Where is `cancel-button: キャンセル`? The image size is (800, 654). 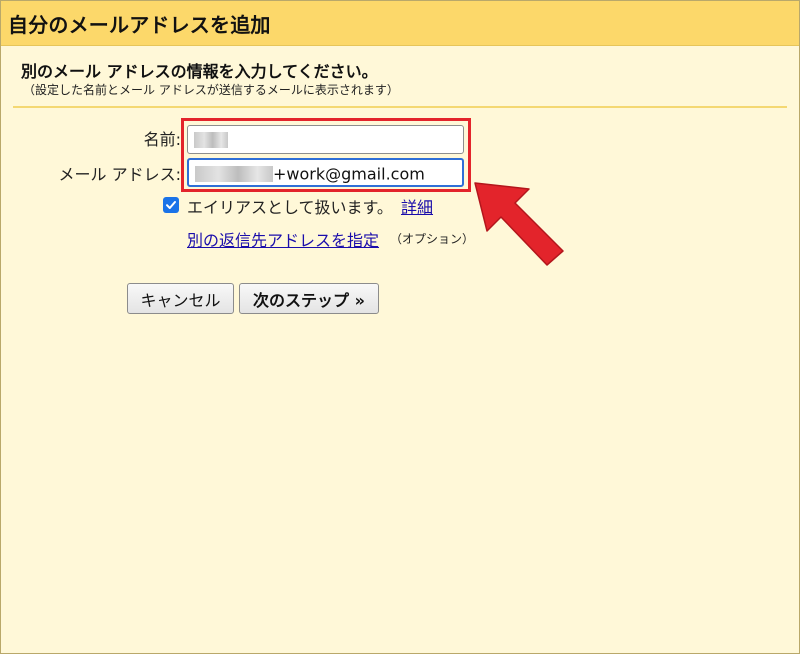
cancel-button: キャンセル is located at coordinates (180, 298).